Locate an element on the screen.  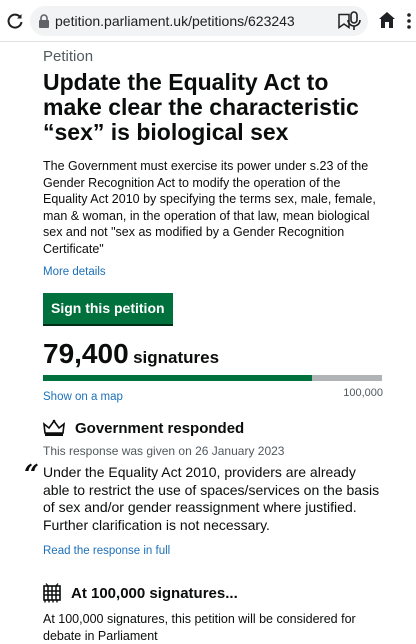
reload-icon is located at coordinates (15, 21).